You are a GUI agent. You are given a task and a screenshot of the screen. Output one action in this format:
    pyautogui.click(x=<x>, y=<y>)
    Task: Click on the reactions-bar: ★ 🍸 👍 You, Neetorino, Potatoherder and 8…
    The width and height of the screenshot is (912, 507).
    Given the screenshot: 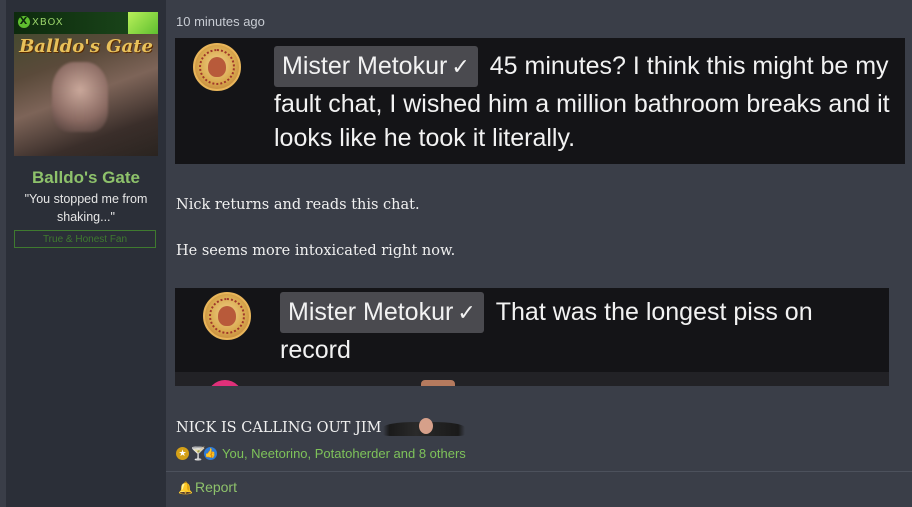 What is the action you would take?
    pyautogui.click(x=321, y=453)
    